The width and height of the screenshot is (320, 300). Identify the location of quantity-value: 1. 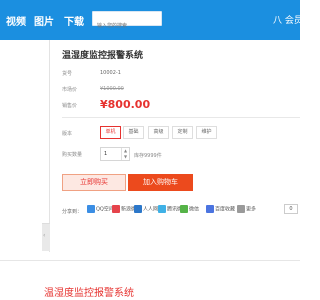
(106, 154).